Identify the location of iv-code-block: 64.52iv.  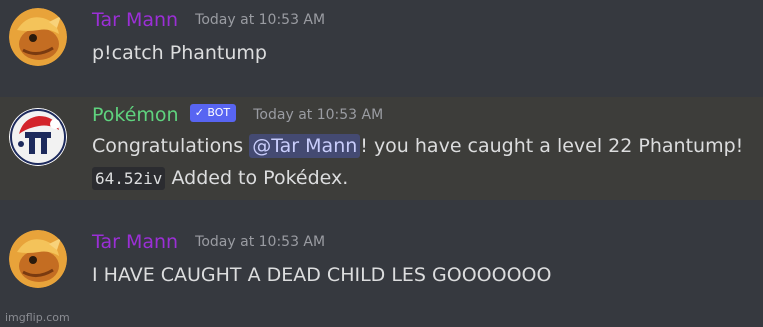
(129, 178).